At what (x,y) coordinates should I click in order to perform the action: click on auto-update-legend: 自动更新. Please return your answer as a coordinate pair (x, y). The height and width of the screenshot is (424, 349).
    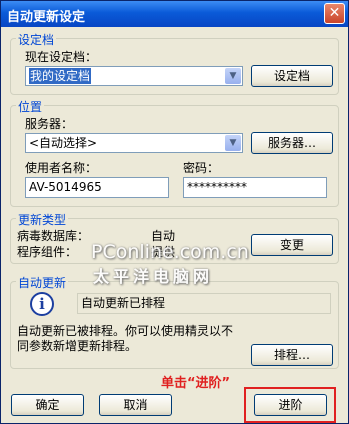
    Looking at the image, I should click on (42, 282).